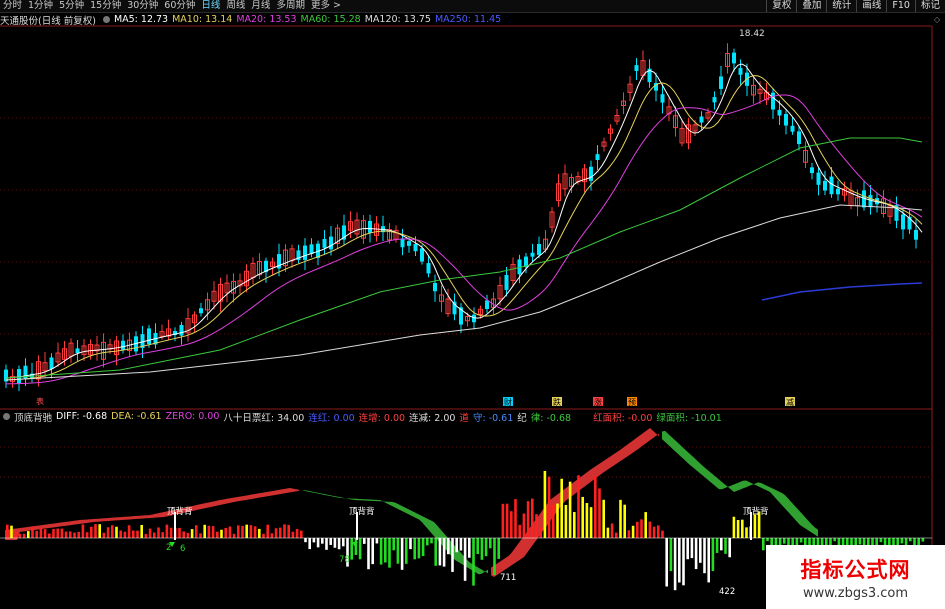 This screenshot has height=609, width=945. Describe the element at coordinates (182, 549) in the screenshot. I see `divergence-count: 6` at that location.